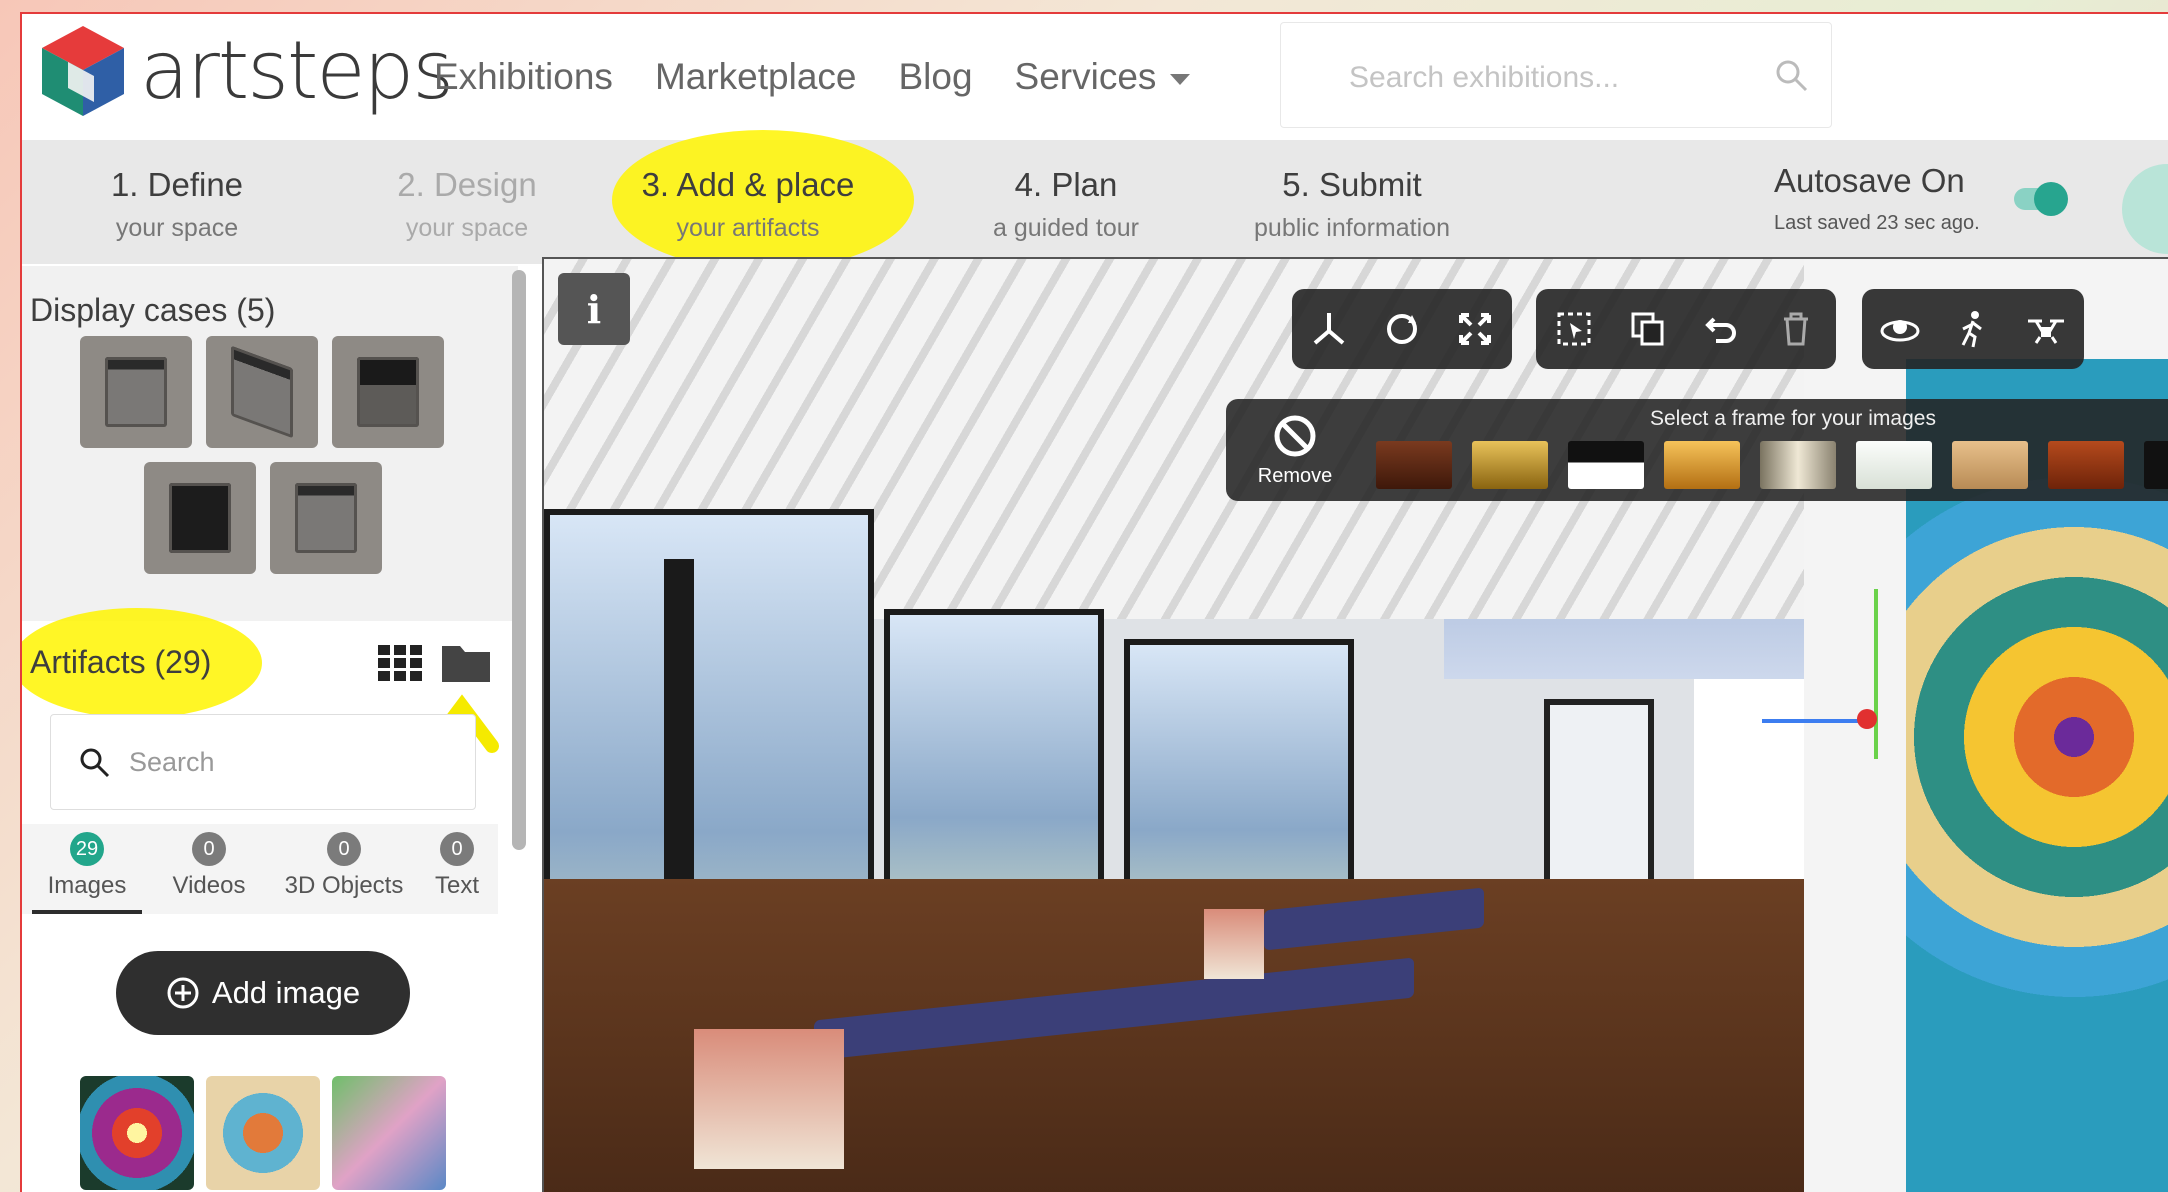 The height and width of the screenshot is (1192, 2168). I want to click on move-axes-icon, so click(1329, 329).